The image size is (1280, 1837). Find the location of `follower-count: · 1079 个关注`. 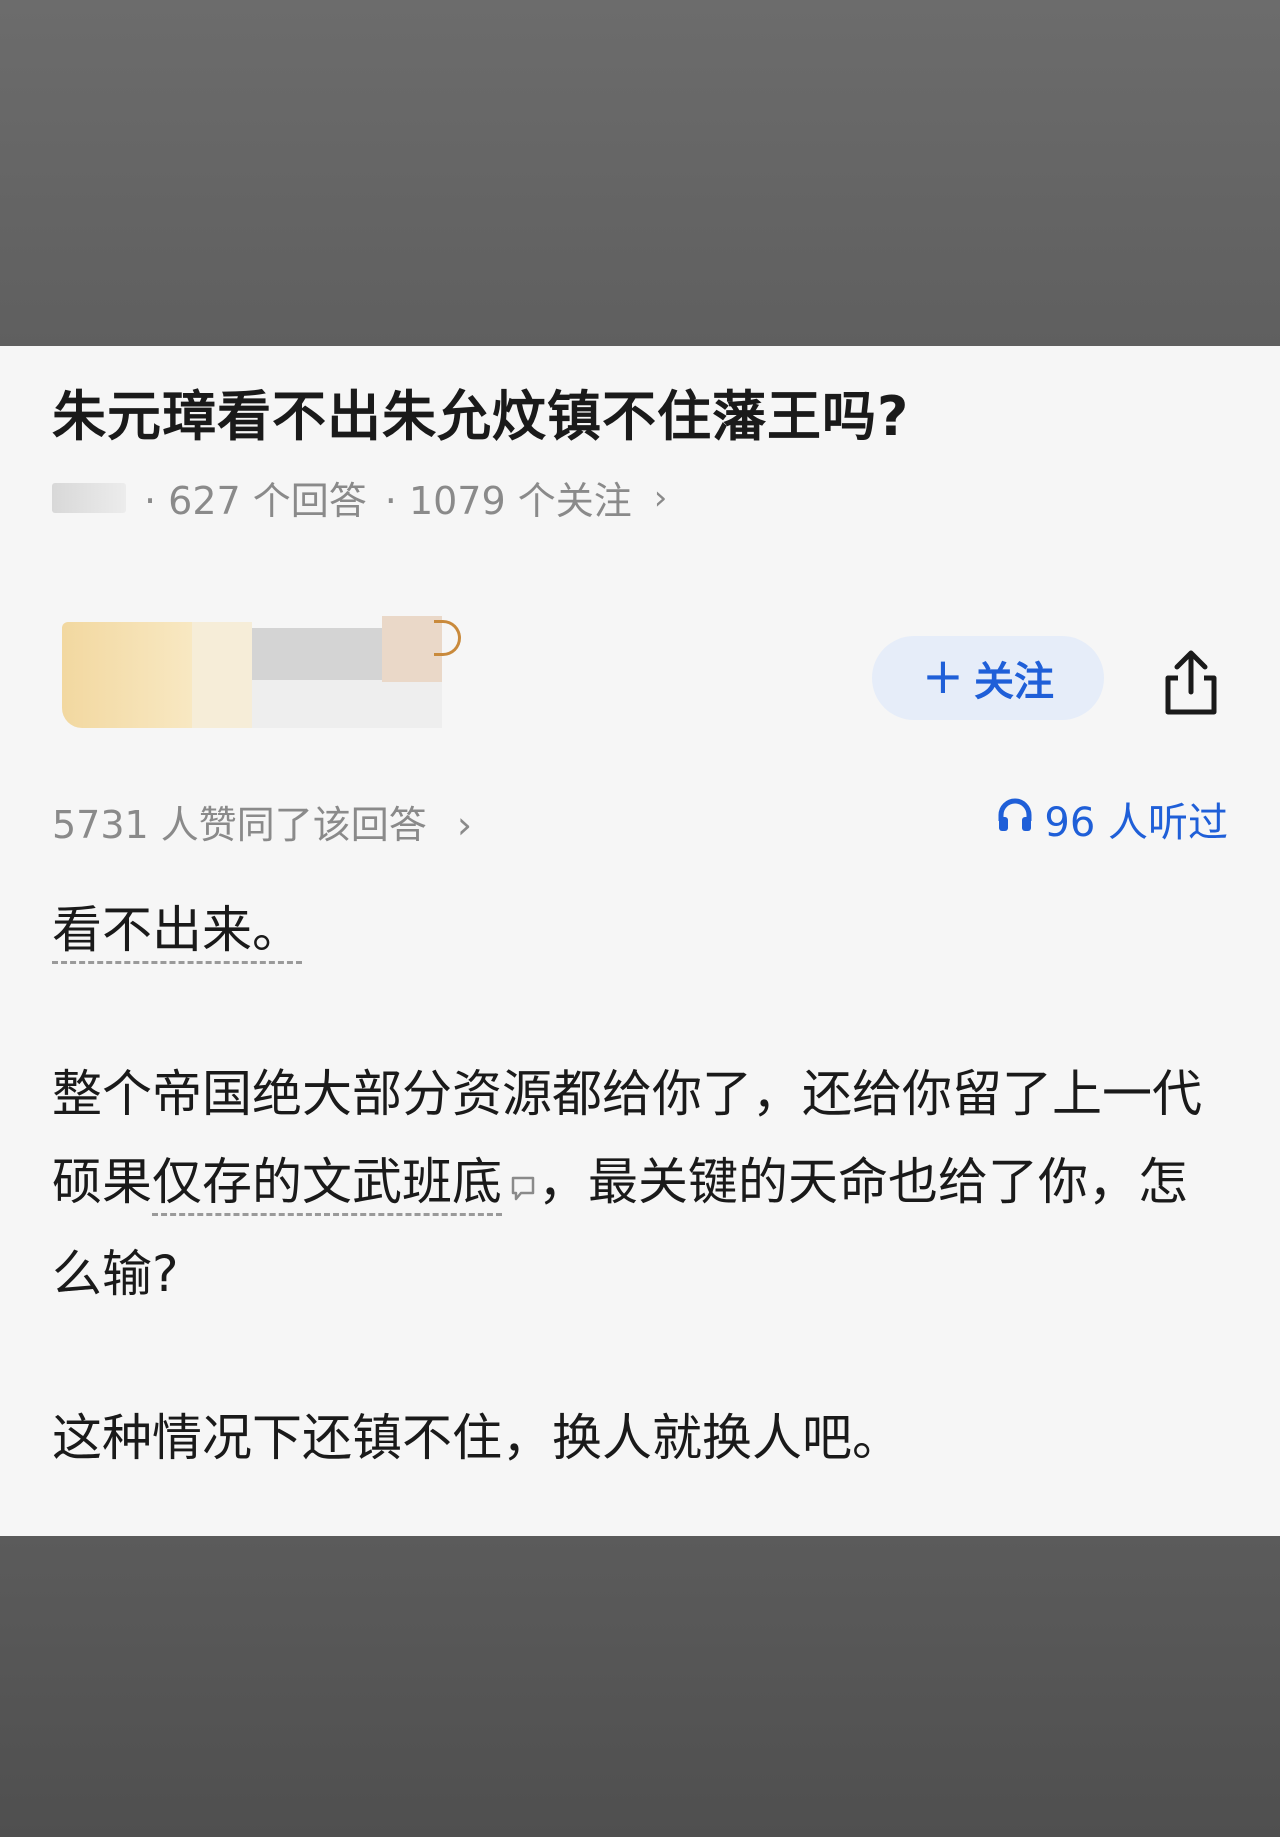

follower-count: · 1079 个关注 is located at coordinates (508, 501).